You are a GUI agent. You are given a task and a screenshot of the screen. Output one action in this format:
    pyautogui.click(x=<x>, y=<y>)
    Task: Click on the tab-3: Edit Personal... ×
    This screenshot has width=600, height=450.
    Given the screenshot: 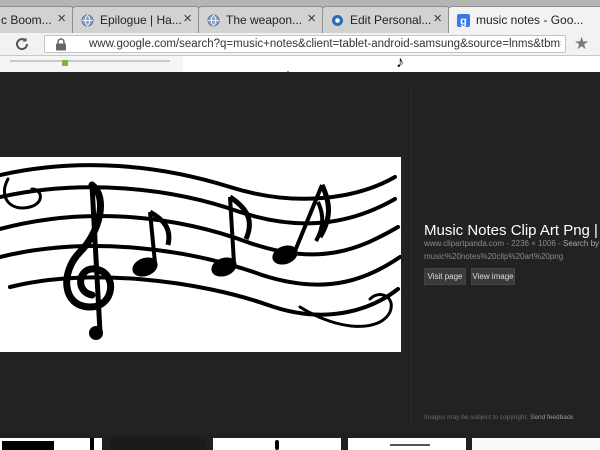 What is the action you would take?
    pyautogui.click(x=386, y=19)
    